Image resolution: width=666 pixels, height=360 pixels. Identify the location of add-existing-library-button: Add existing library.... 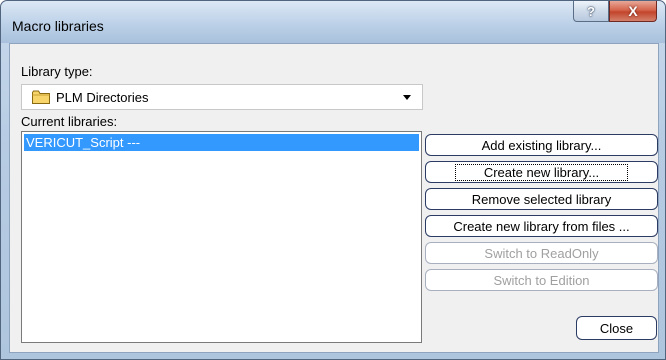
(541, 145).